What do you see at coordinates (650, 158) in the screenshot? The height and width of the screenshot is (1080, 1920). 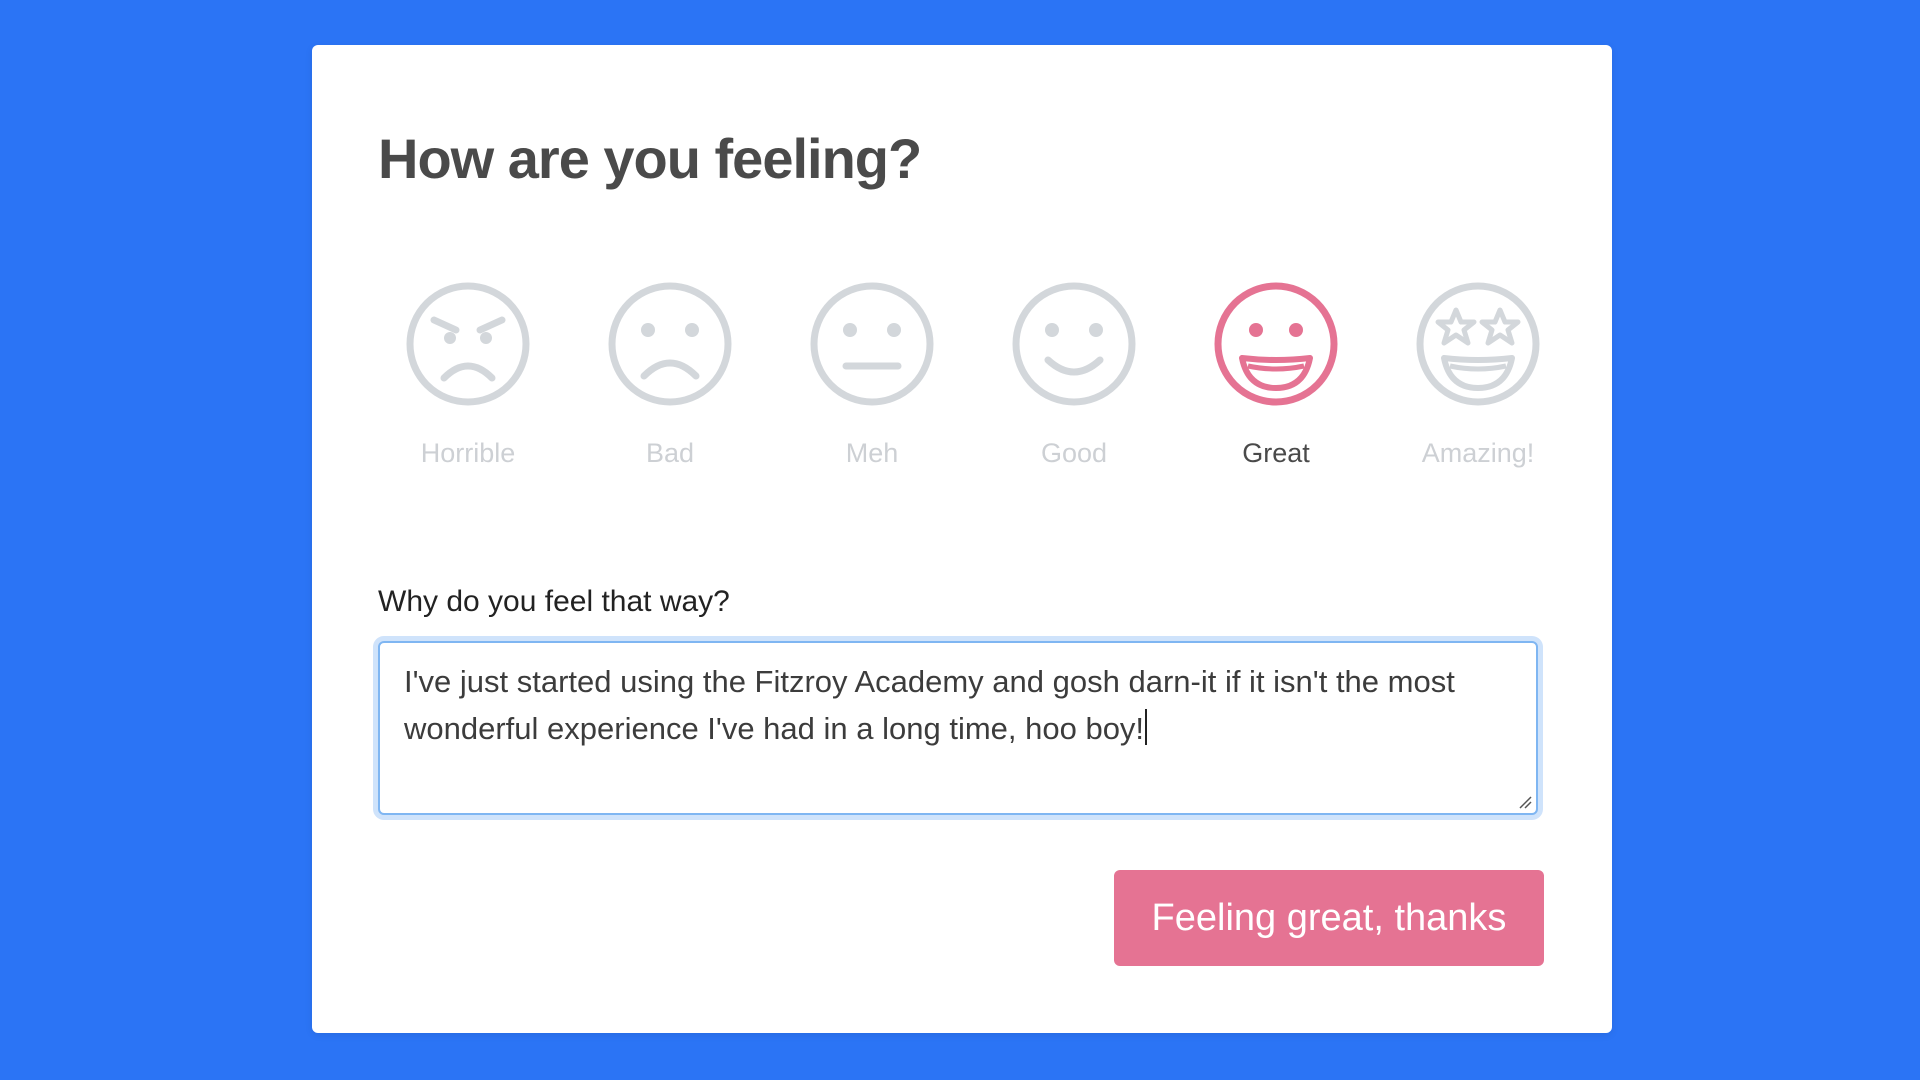 I see `page-title: How are you feeling?` at bounding box center [650, 158].